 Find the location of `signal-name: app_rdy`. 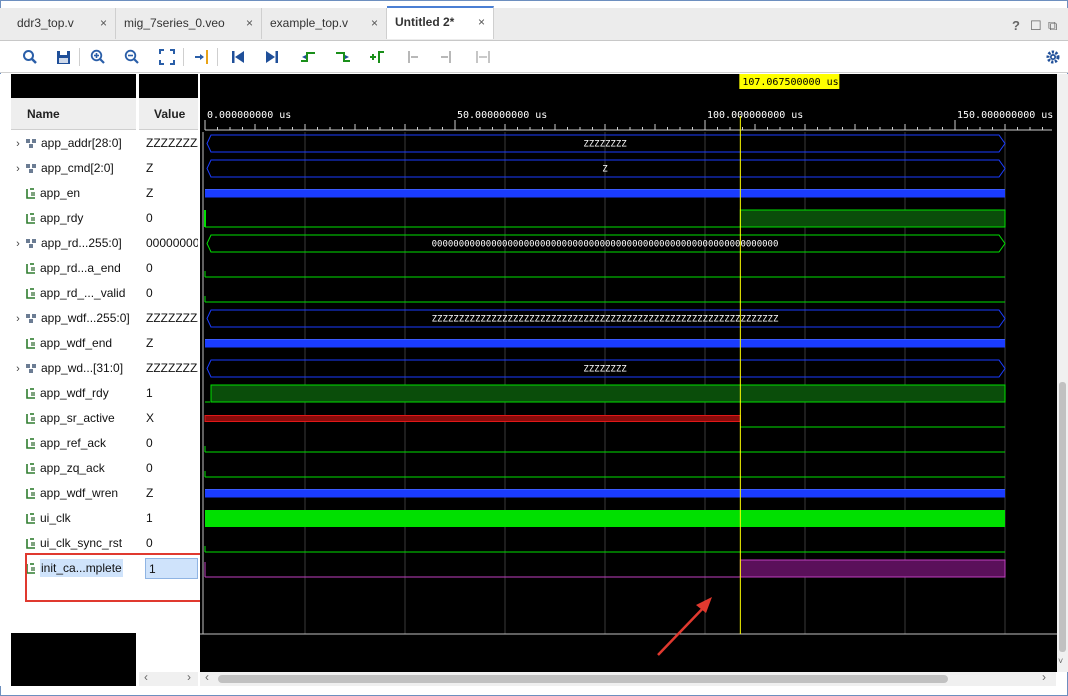

signal-name: app_rdy is located at coordinates (62, 218).